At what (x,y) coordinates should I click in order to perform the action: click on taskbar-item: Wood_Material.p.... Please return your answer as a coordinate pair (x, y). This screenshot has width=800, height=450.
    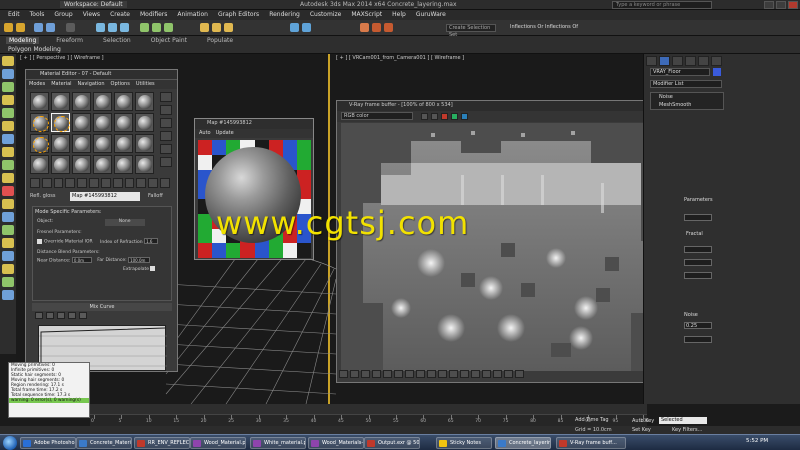
    Looking at the image, I should click on (218, 443).